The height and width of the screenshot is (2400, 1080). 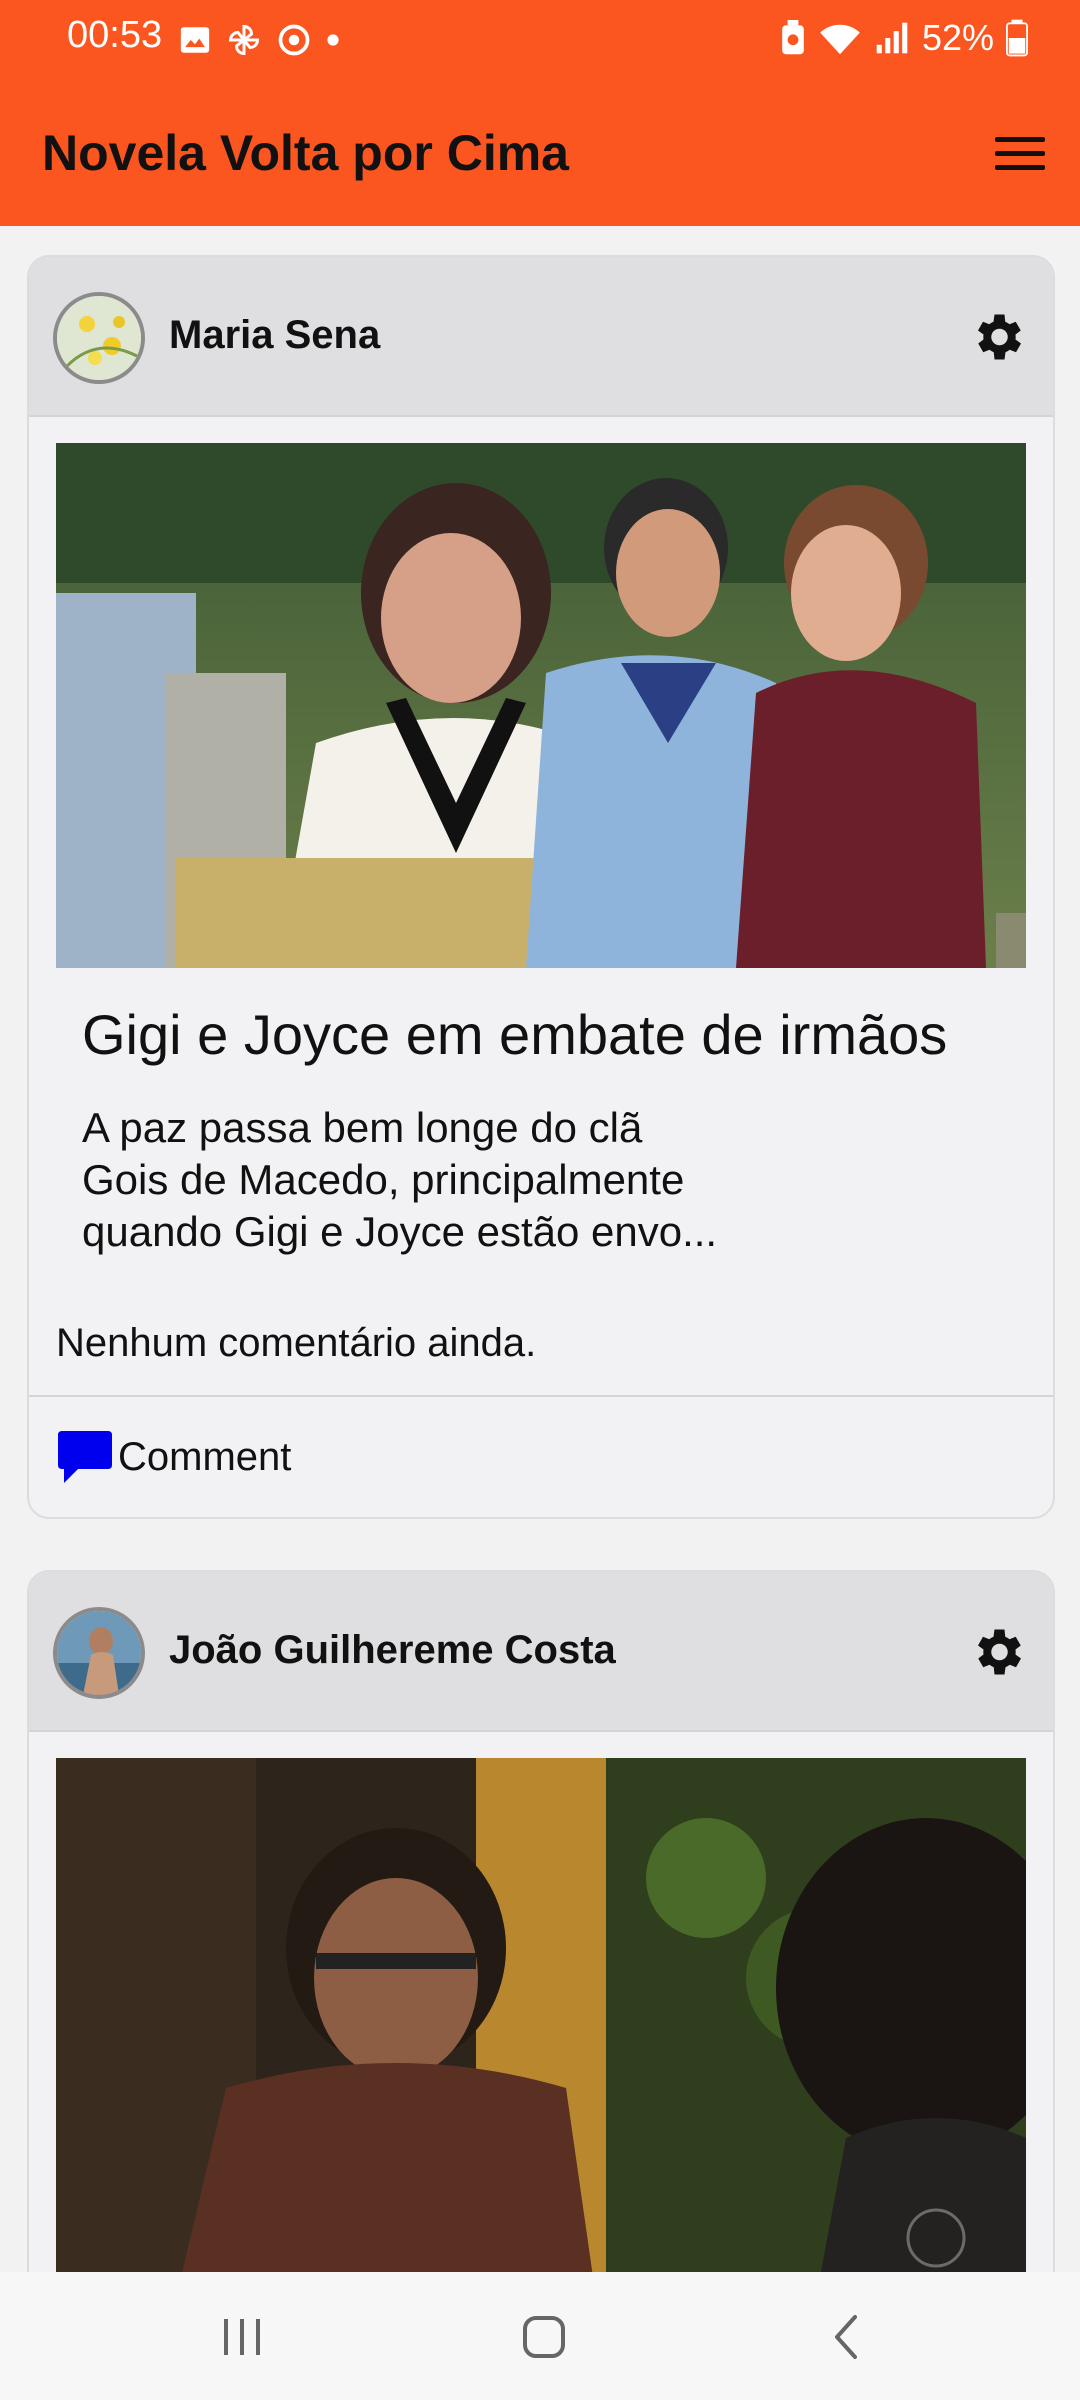 I want to click on recent-apps-button, so click(x=242, y=2337).